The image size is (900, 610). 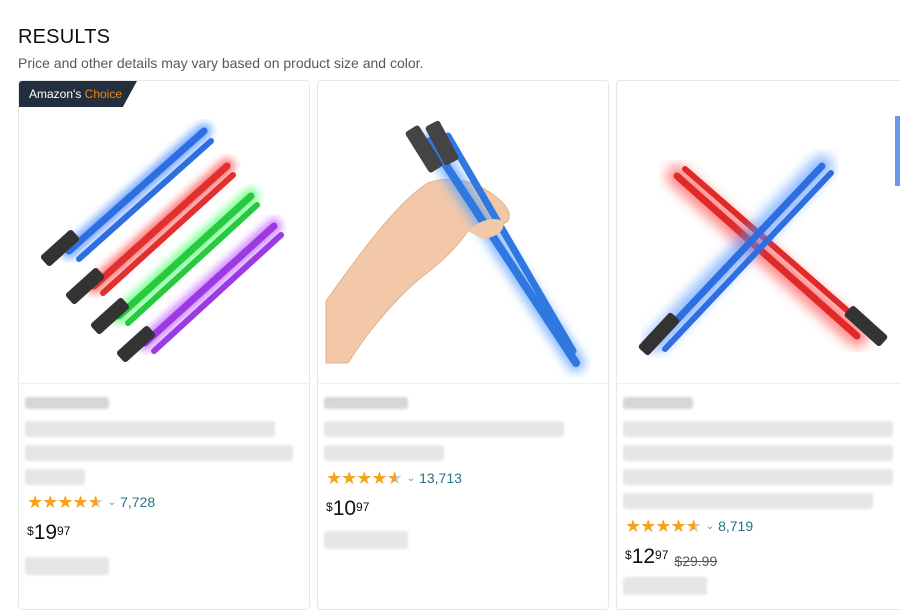 I want to click on rating-count: 7,728, so click(x=137, y=502).